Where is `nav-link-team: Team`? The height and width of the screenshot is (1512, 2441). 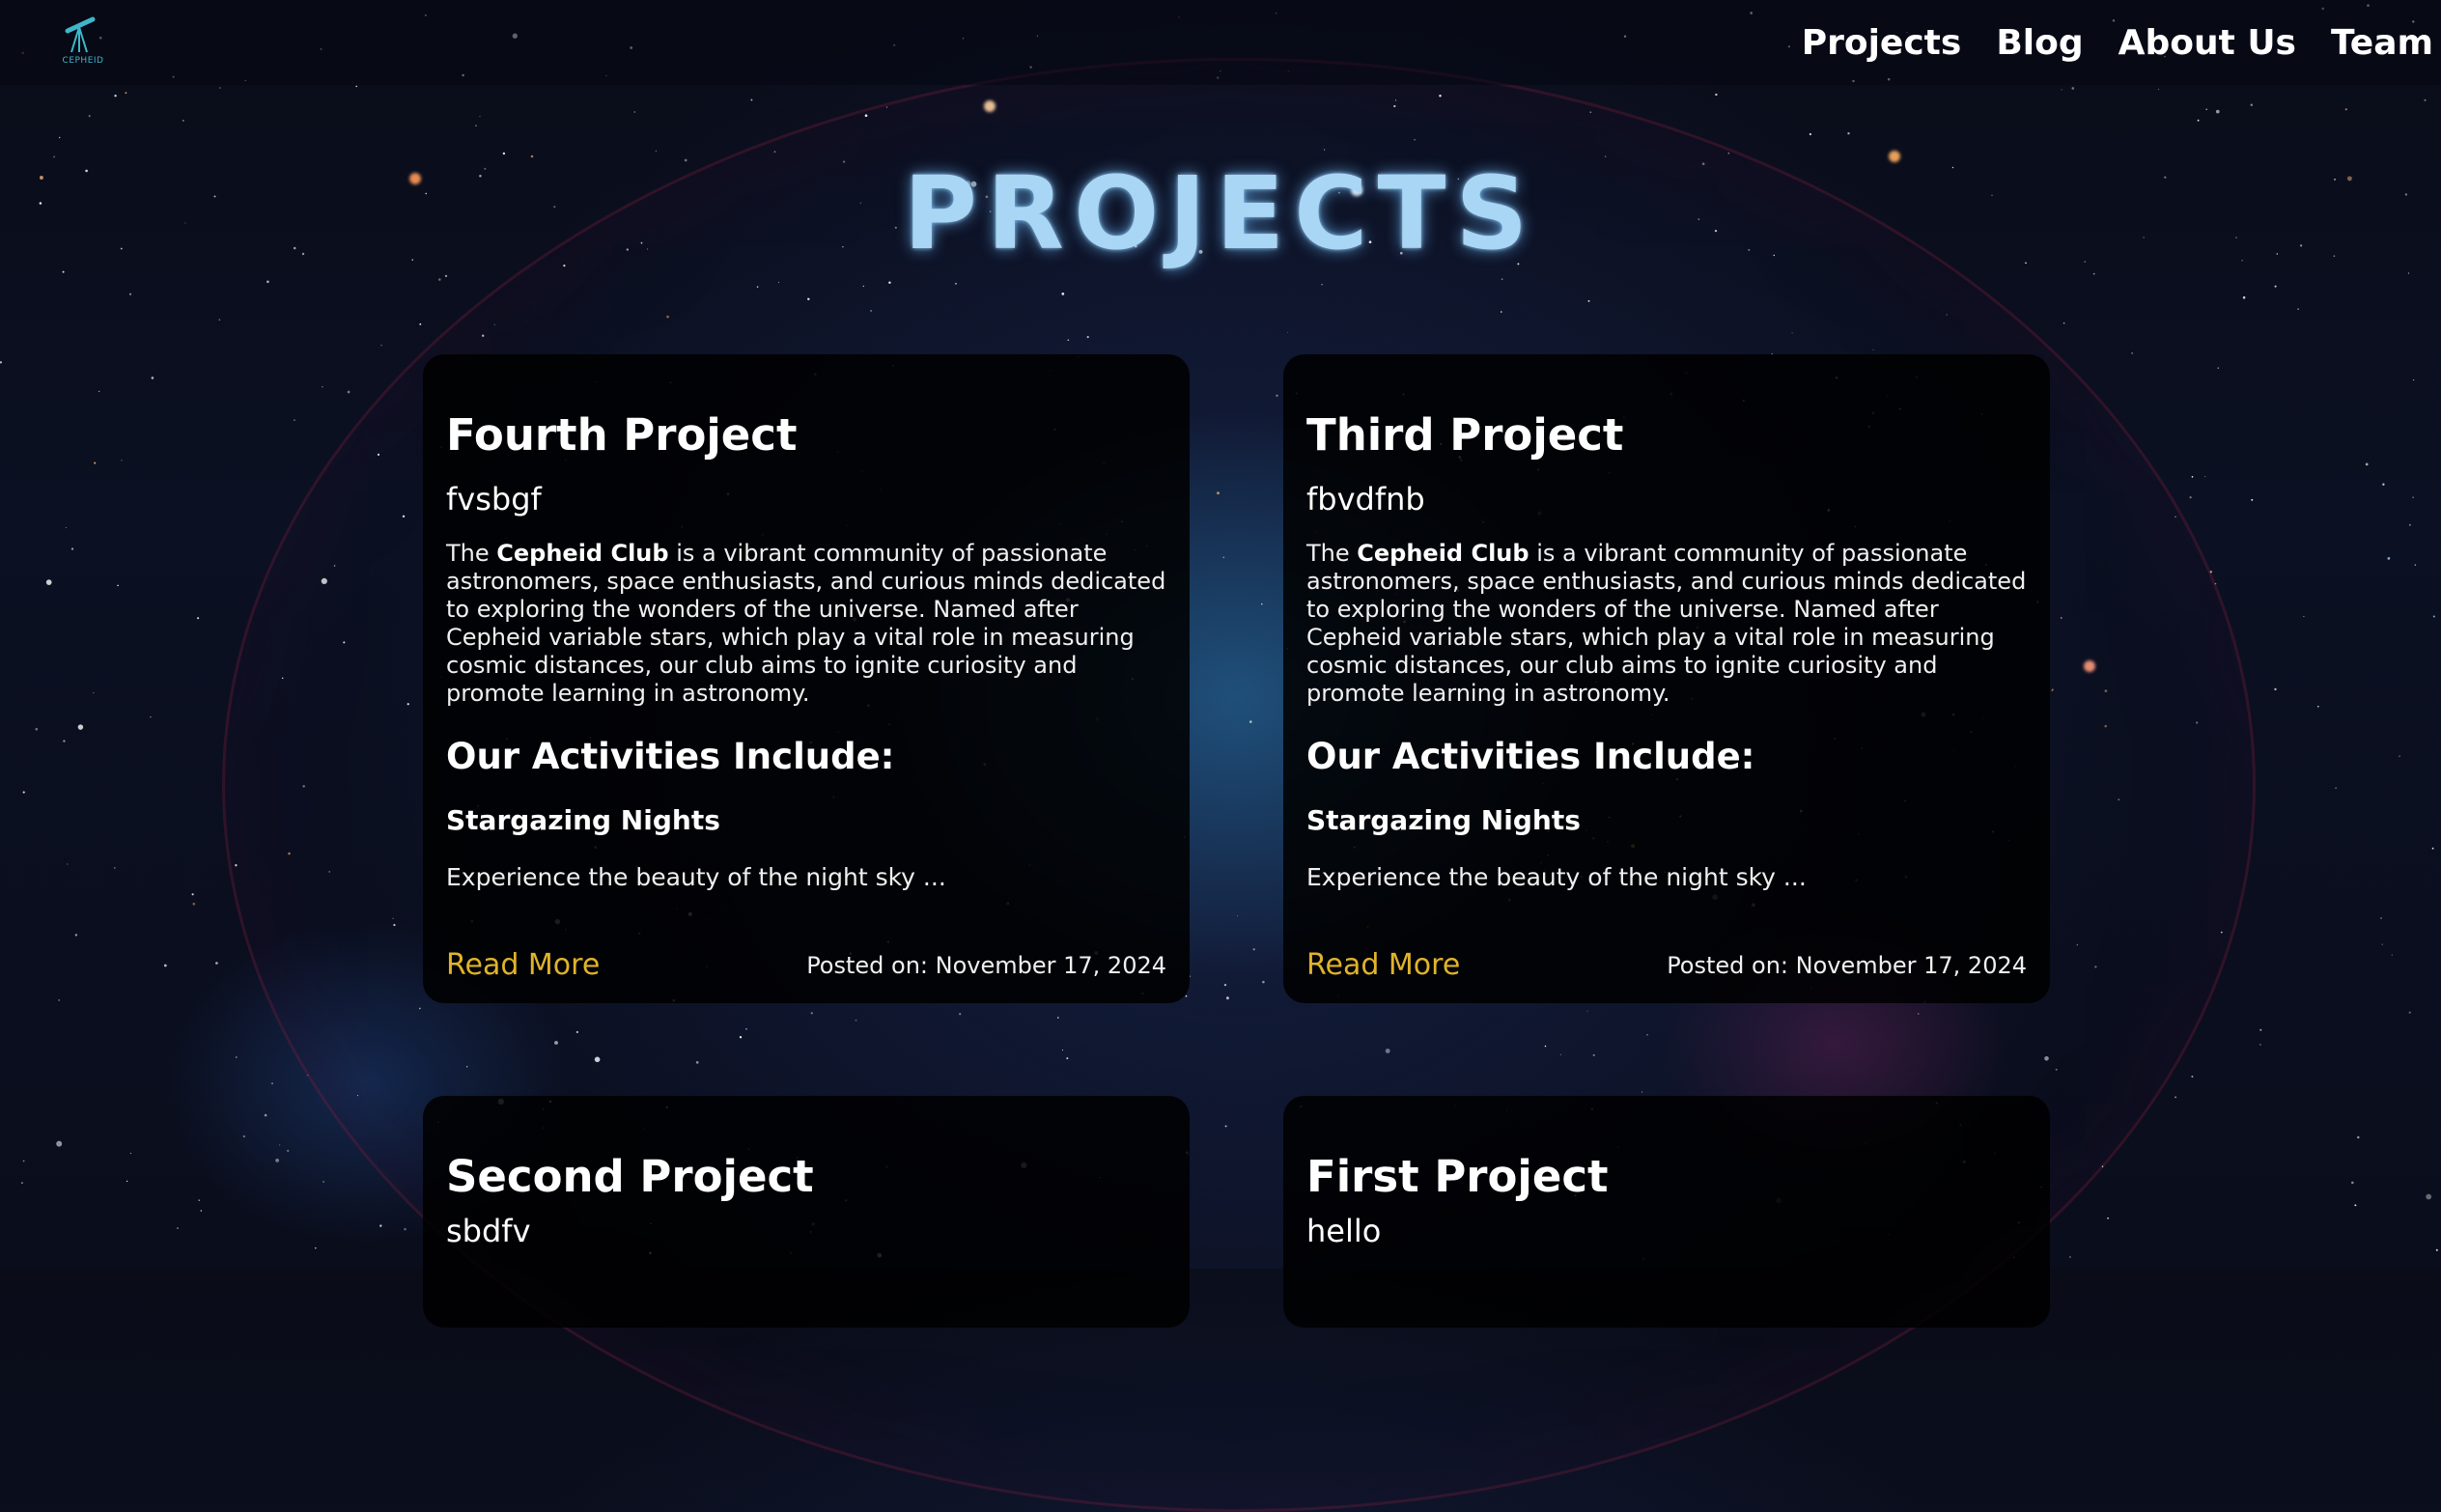
nav-link-team: Team is located at coordinates (2382, 43).